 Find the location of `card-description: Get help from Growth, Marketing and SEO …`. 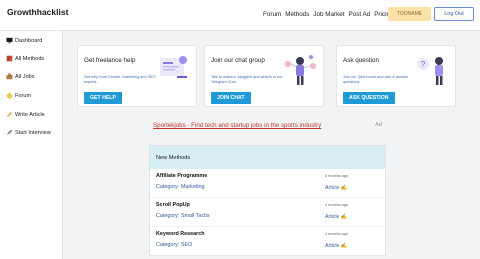

card-description: Get help from Growth, Marketing and SEO … is located at coordinates (120, 79).